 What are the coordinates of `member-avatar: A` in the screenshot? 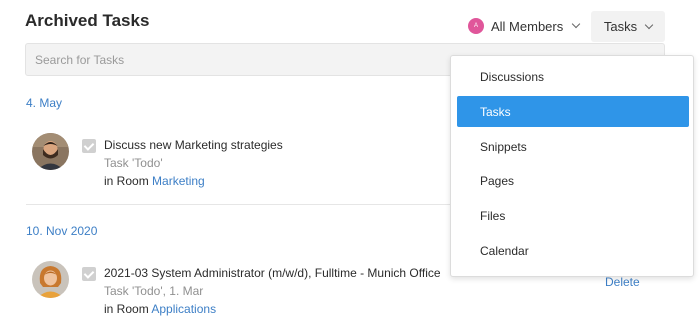 It's located at (476, 26).